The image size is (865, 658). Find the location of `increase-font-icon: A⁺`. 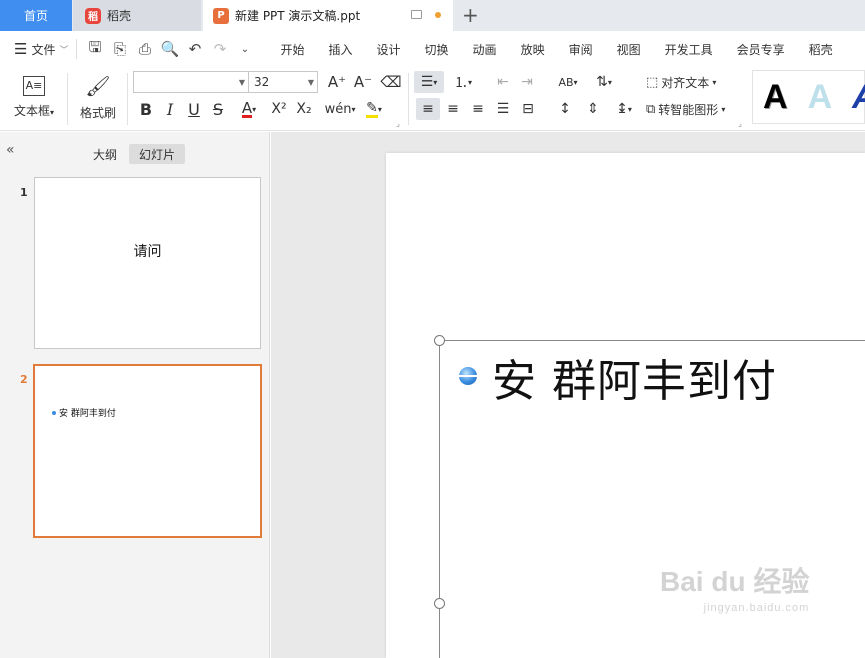

increase-font-icon: A⁺ is located at coordinates (337, 82).